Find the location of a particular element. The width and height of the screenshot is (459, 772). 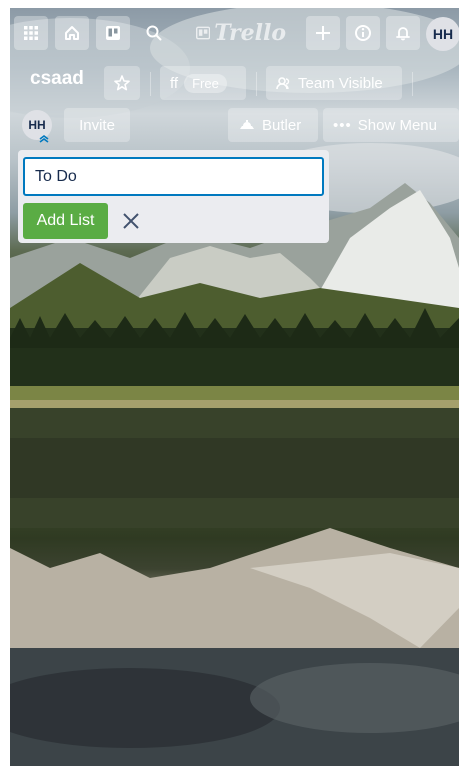

home-icon is located at coordinates (72, 33).